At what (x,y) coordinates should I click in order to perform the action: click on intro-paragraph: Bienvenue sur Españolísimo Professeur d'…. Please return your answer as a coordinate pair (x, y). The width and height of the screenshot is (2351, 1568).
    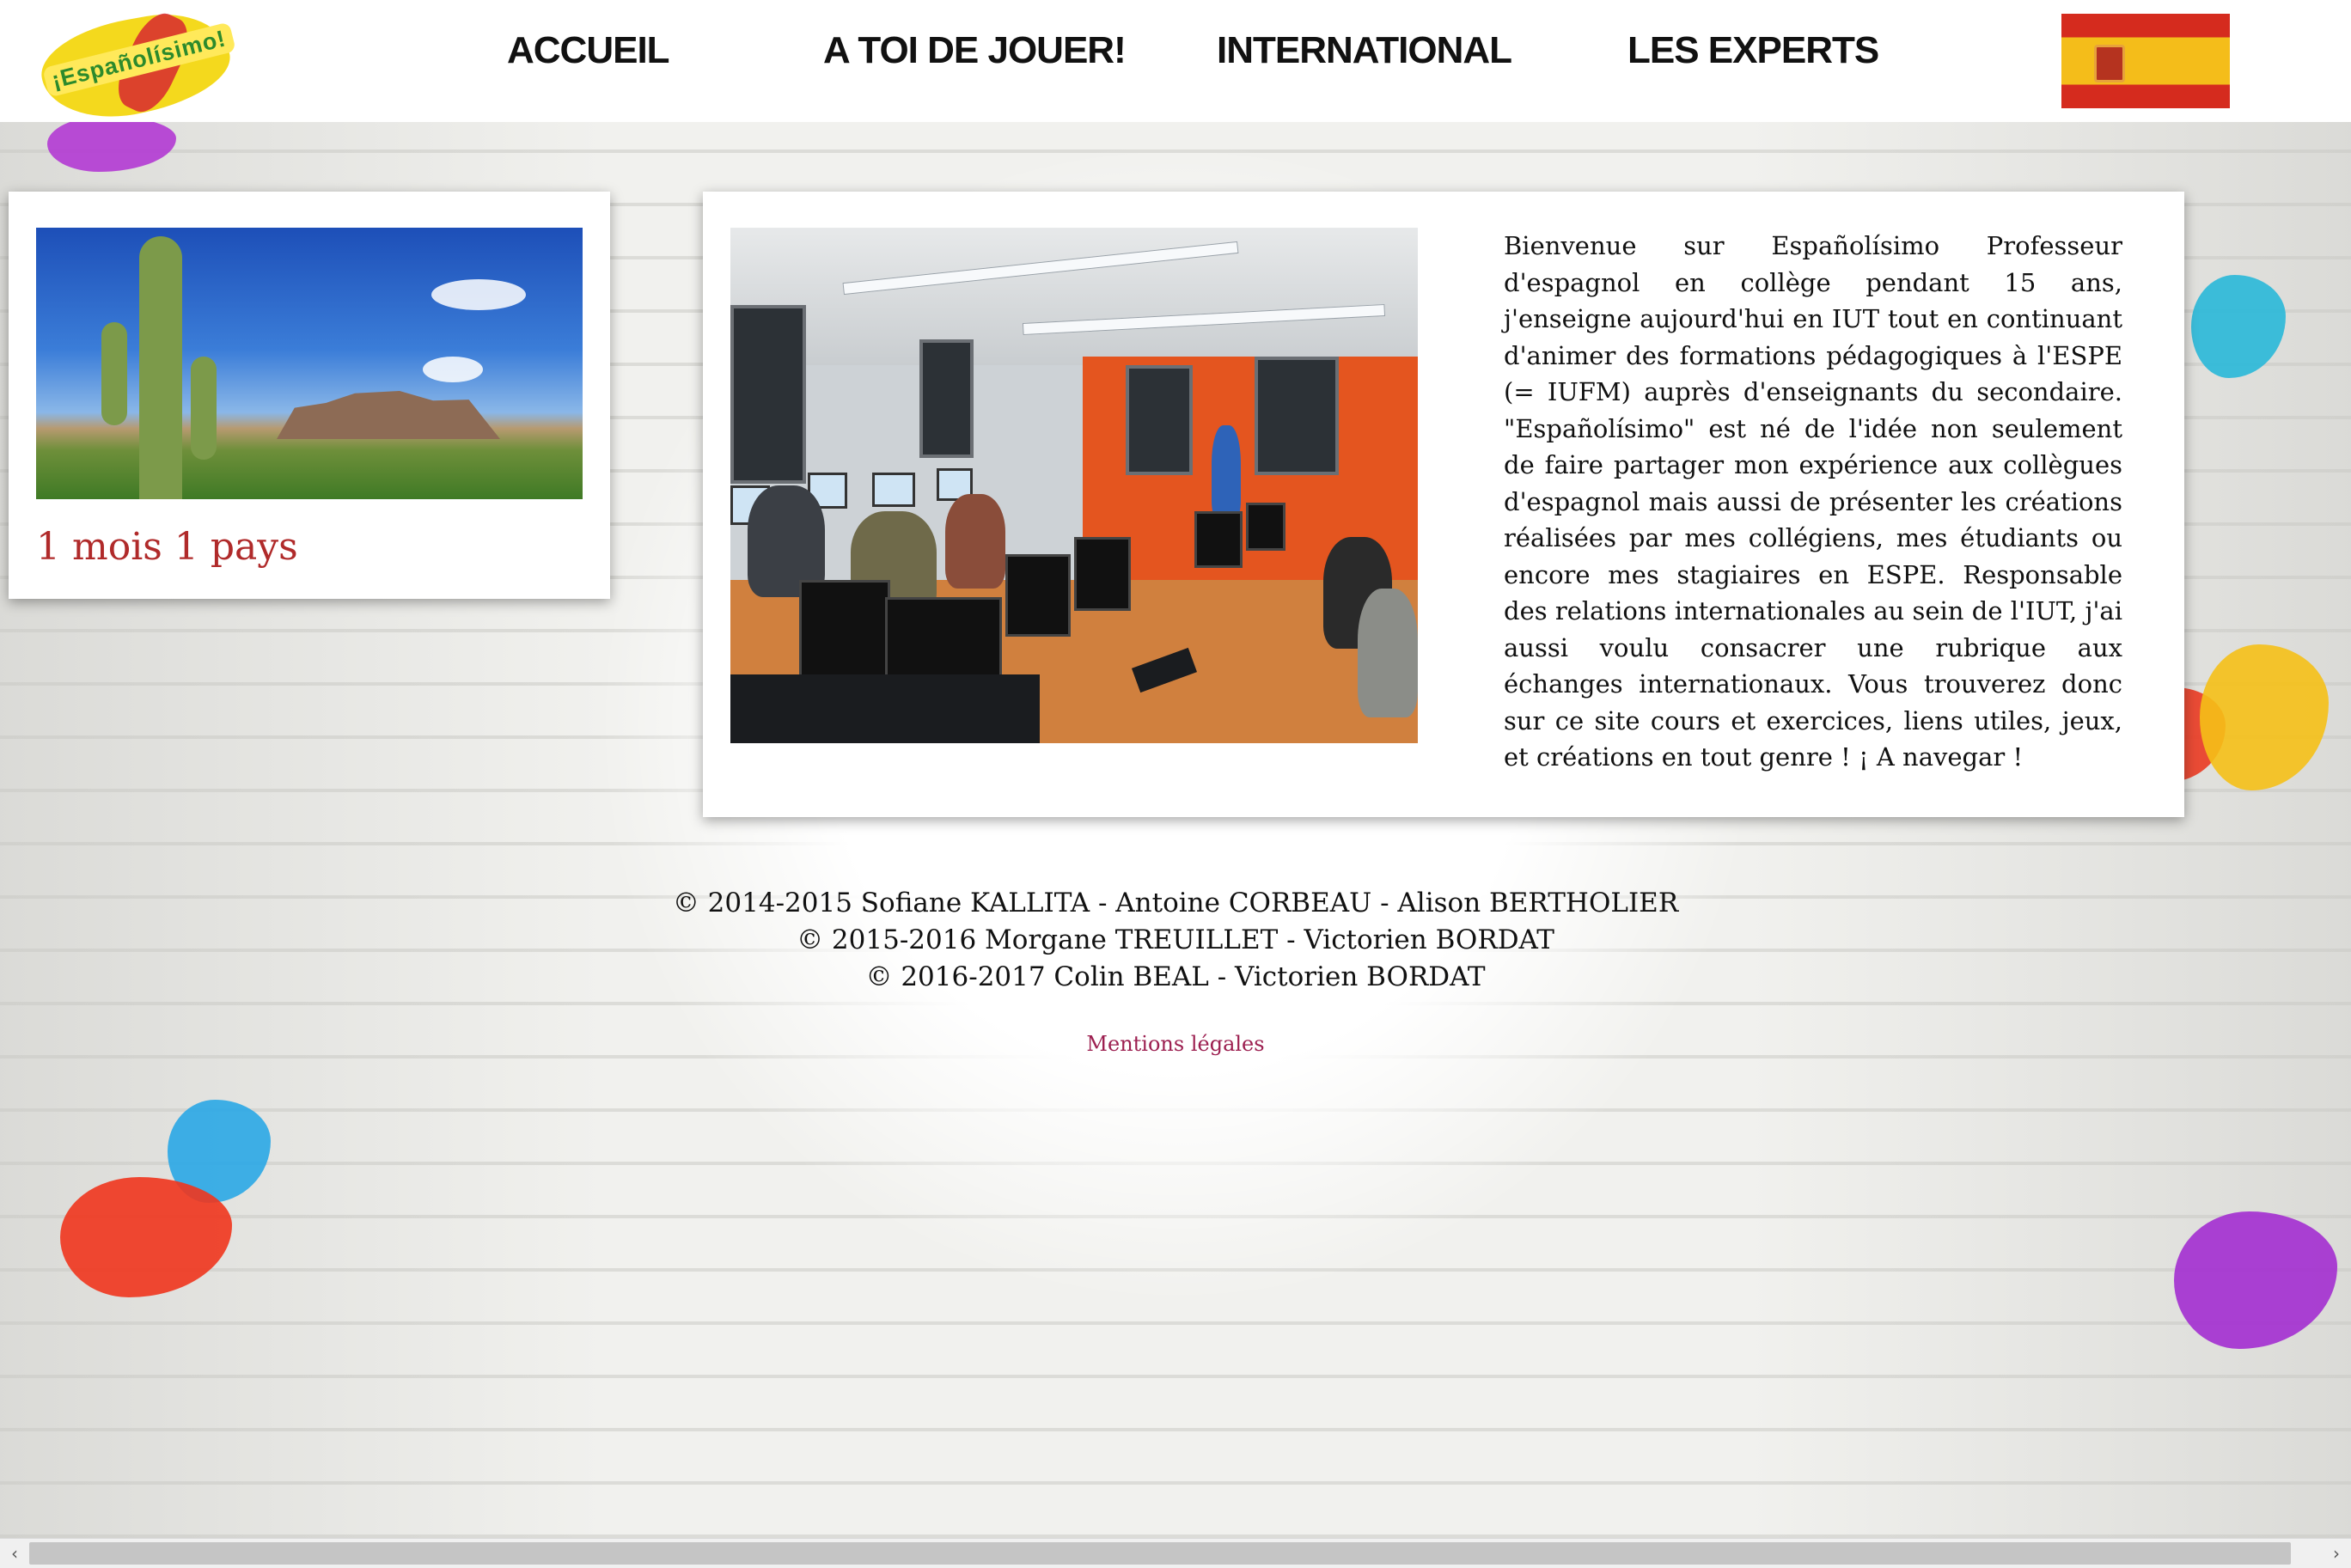
    Looking at the image, I should click on (1813, 502).